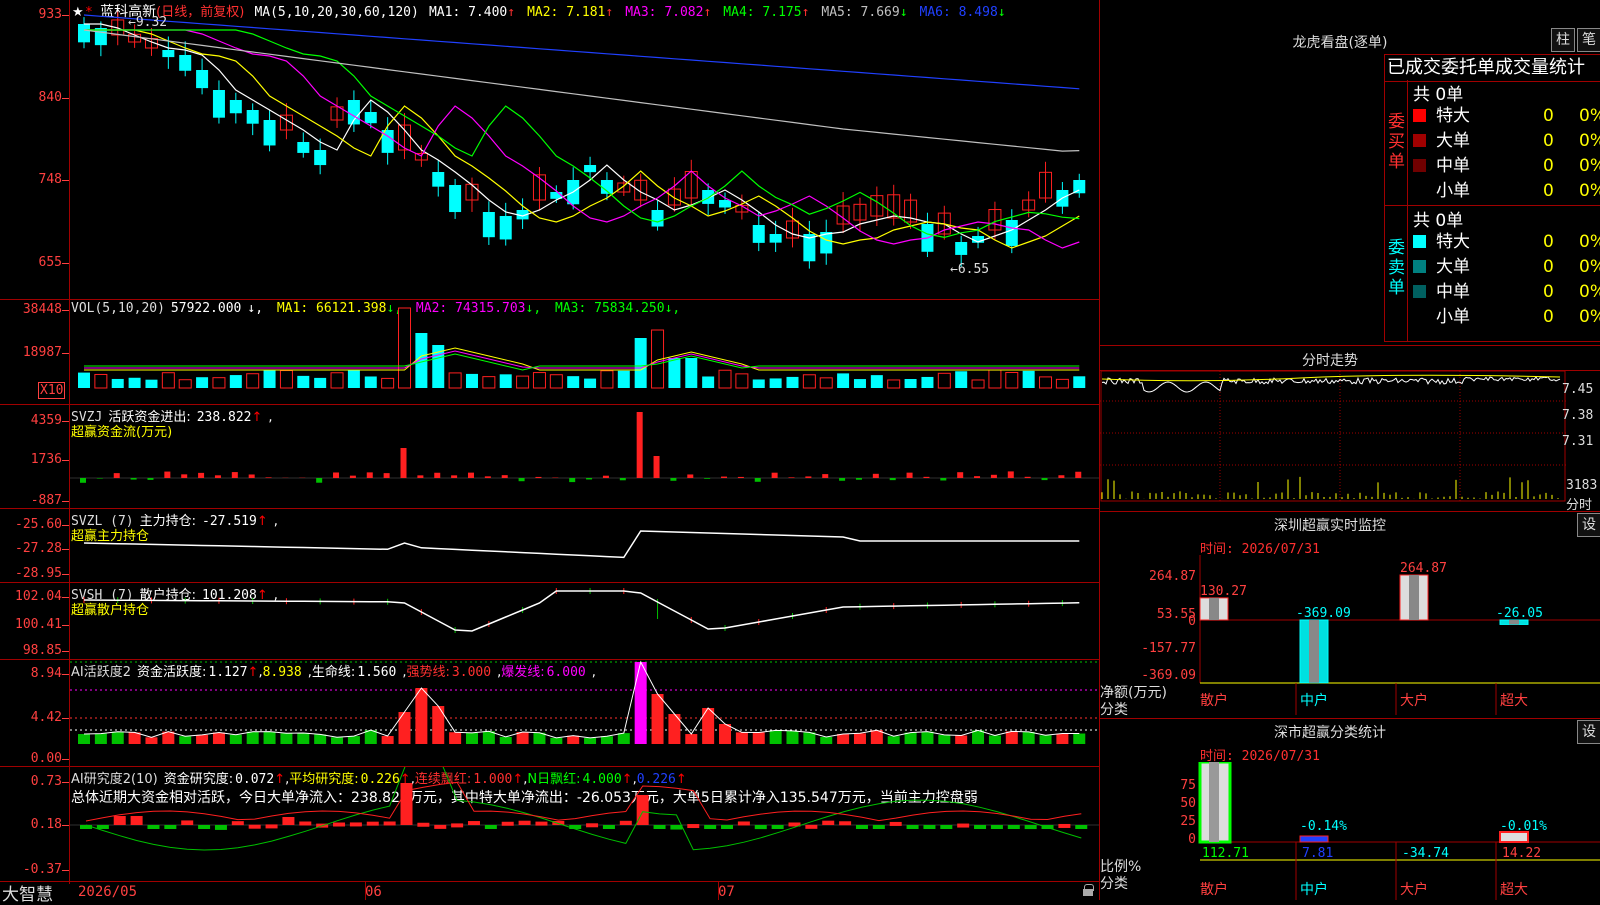  What do you see at coordinates (27, 892) in the screenshot?
I see `brand-logo: 大智慧` at bounding box center [27, 892].